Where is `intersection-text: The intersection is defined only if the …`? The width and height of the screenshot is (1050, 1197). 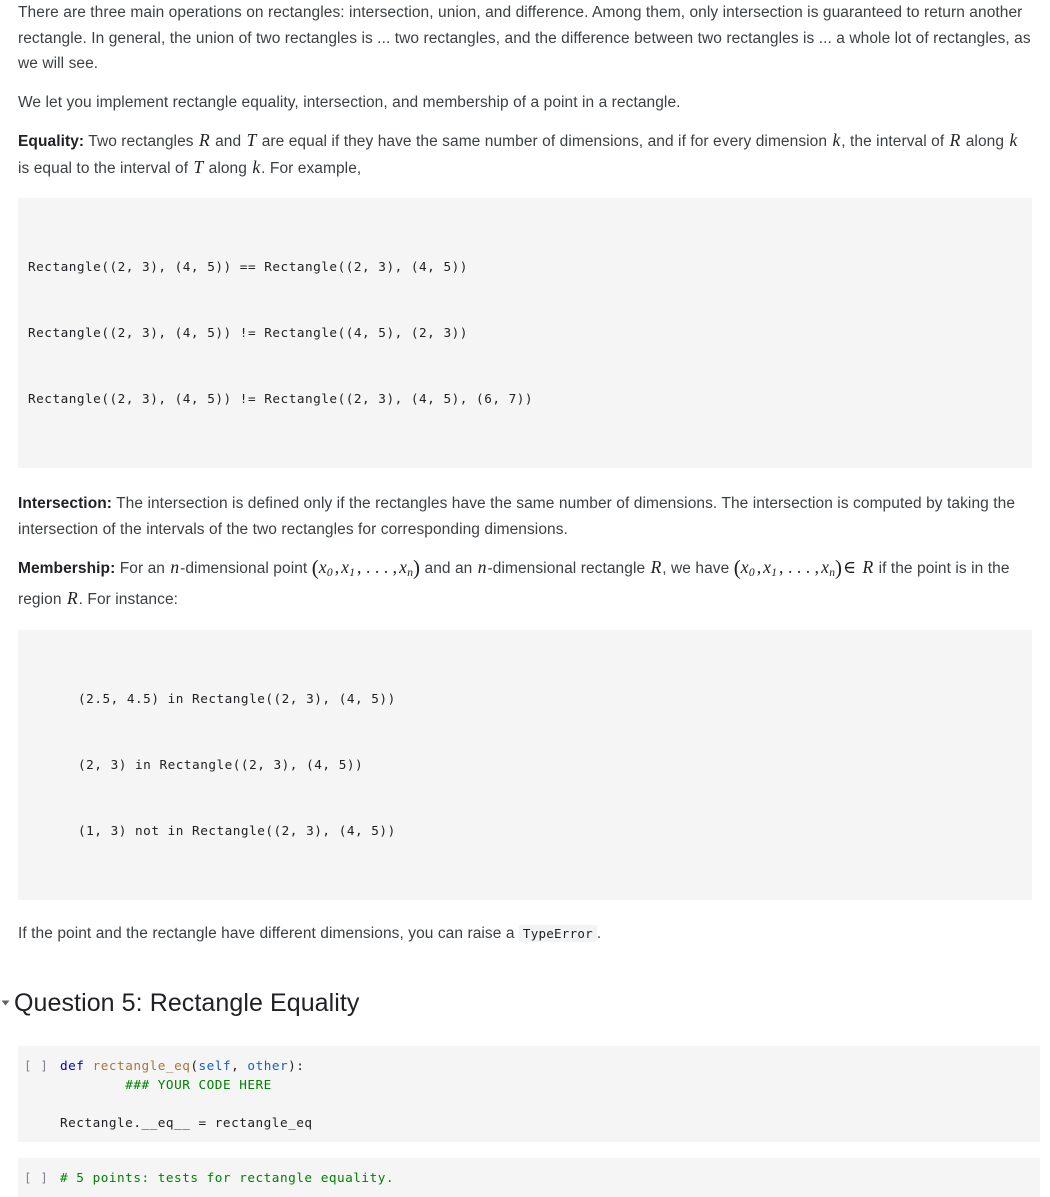
intersection-text: The intersection is defined only if the … is located at coordinates (517, 516).